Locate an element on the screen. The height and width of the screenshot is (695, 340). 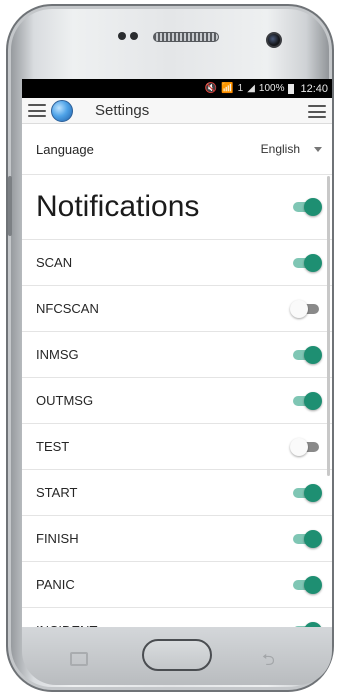
language-row: Language English is located at coordinates (177, 149).